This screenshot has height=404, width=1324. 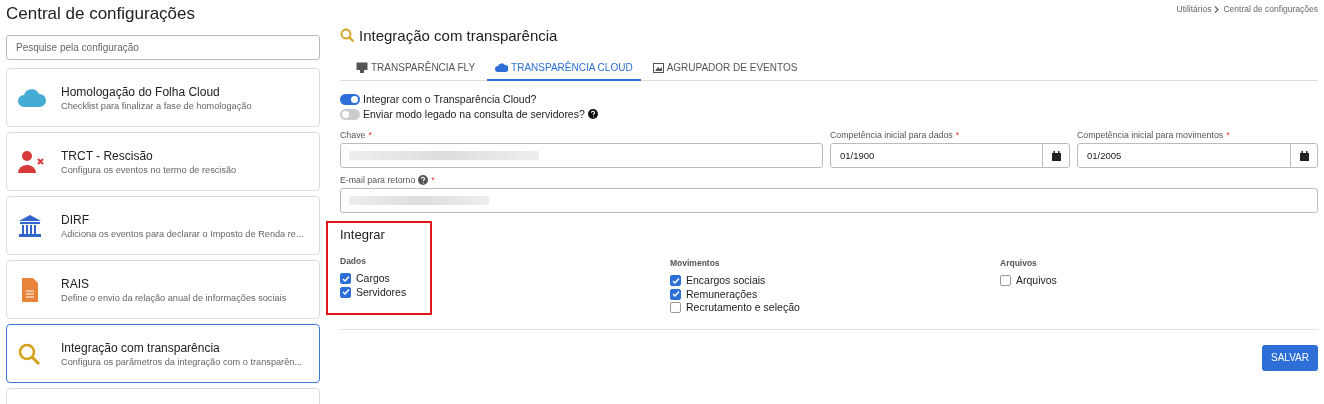 I want to click on user-remove-icon, so click(x=32, y=161).